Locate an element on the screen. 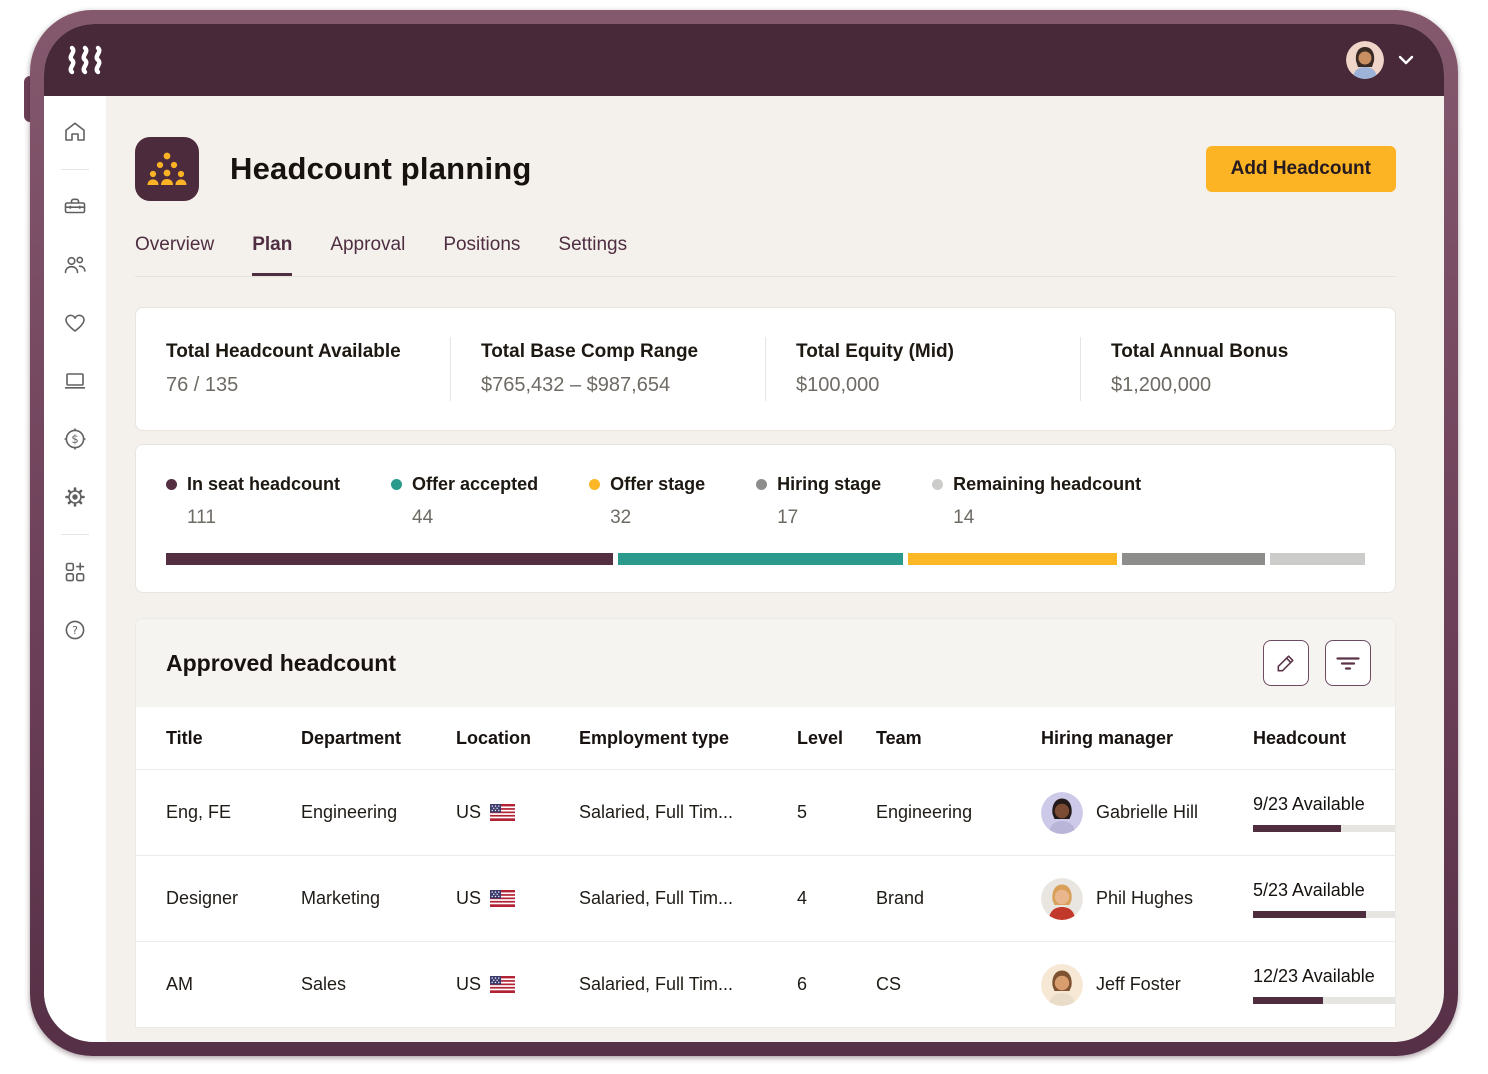 The image size is (1488, 1074). cell-team: Brand is located at coordinates (900, 898).